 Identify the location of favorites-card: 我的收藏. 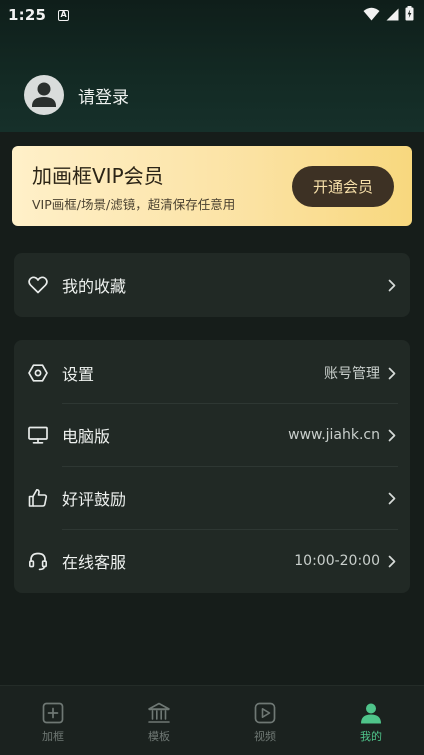
(212, 285).